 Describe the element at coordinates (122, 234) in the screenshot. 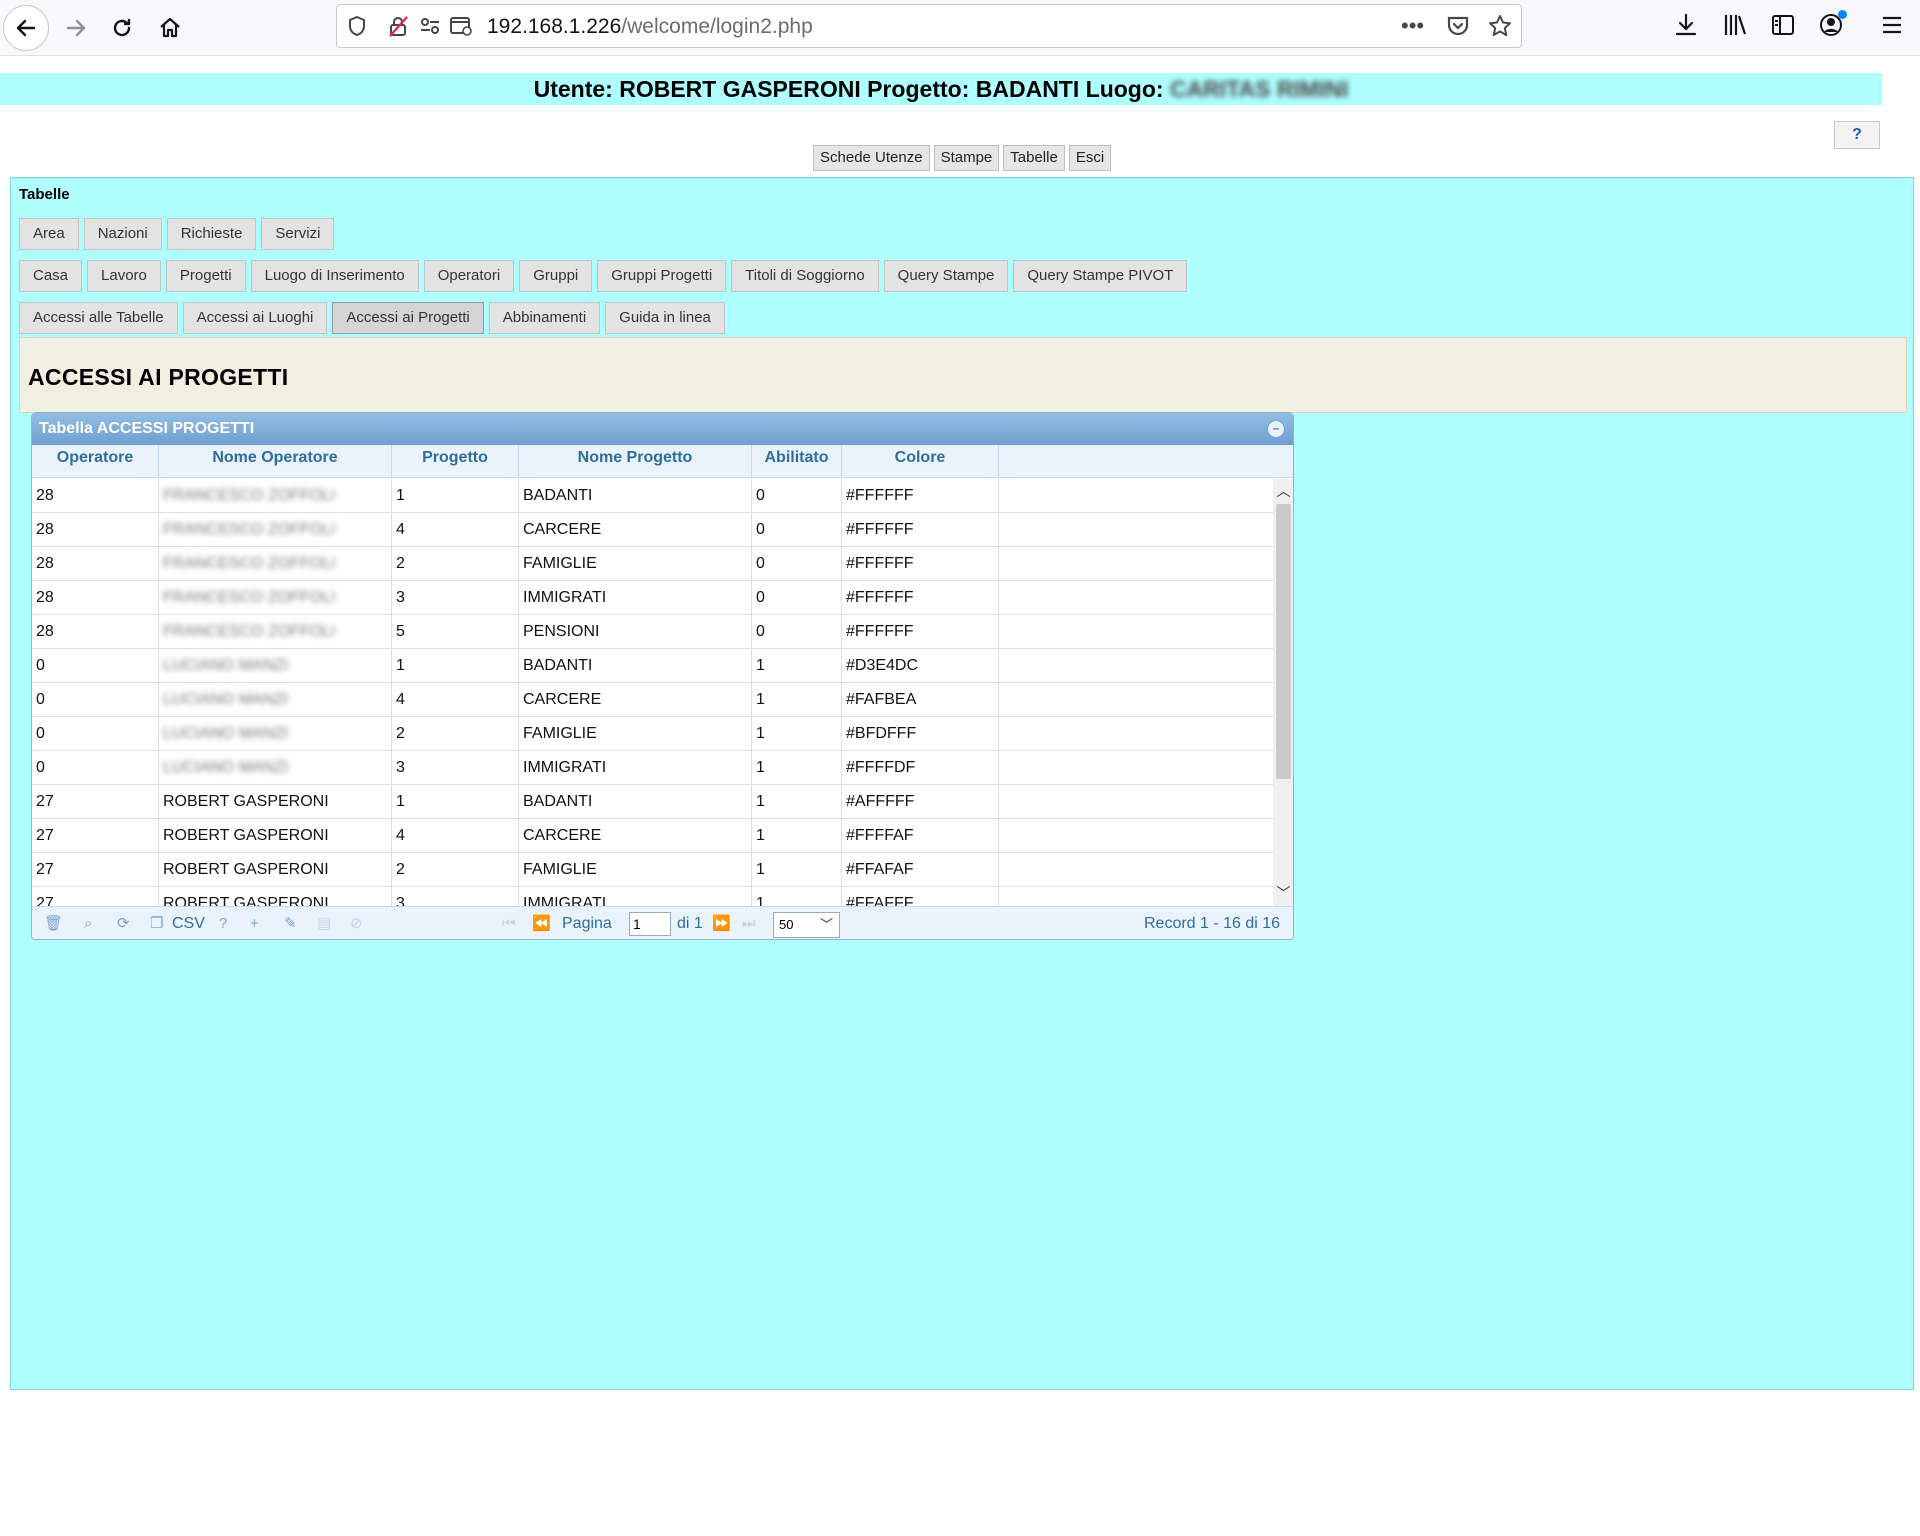

I see `tab-nazioni: Nazioni` at that location.